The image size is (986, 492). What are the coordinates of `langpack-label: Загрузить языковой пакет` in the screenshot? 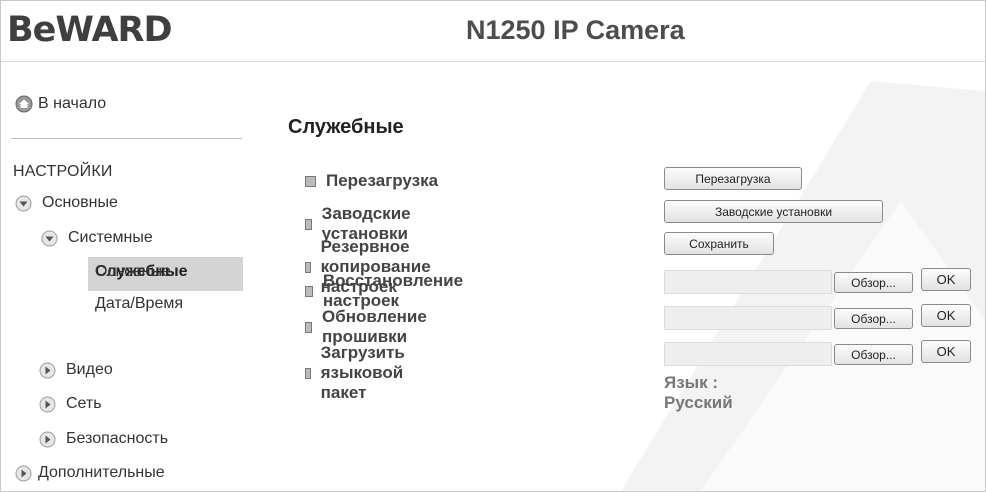 It's located at (357, 373).